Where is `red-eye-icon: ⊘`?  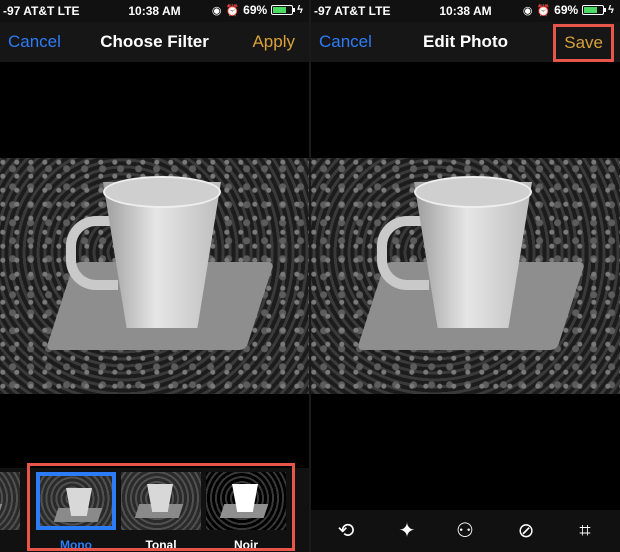
red-eye-icon: ⊘ is located at coordinates (526, 531).